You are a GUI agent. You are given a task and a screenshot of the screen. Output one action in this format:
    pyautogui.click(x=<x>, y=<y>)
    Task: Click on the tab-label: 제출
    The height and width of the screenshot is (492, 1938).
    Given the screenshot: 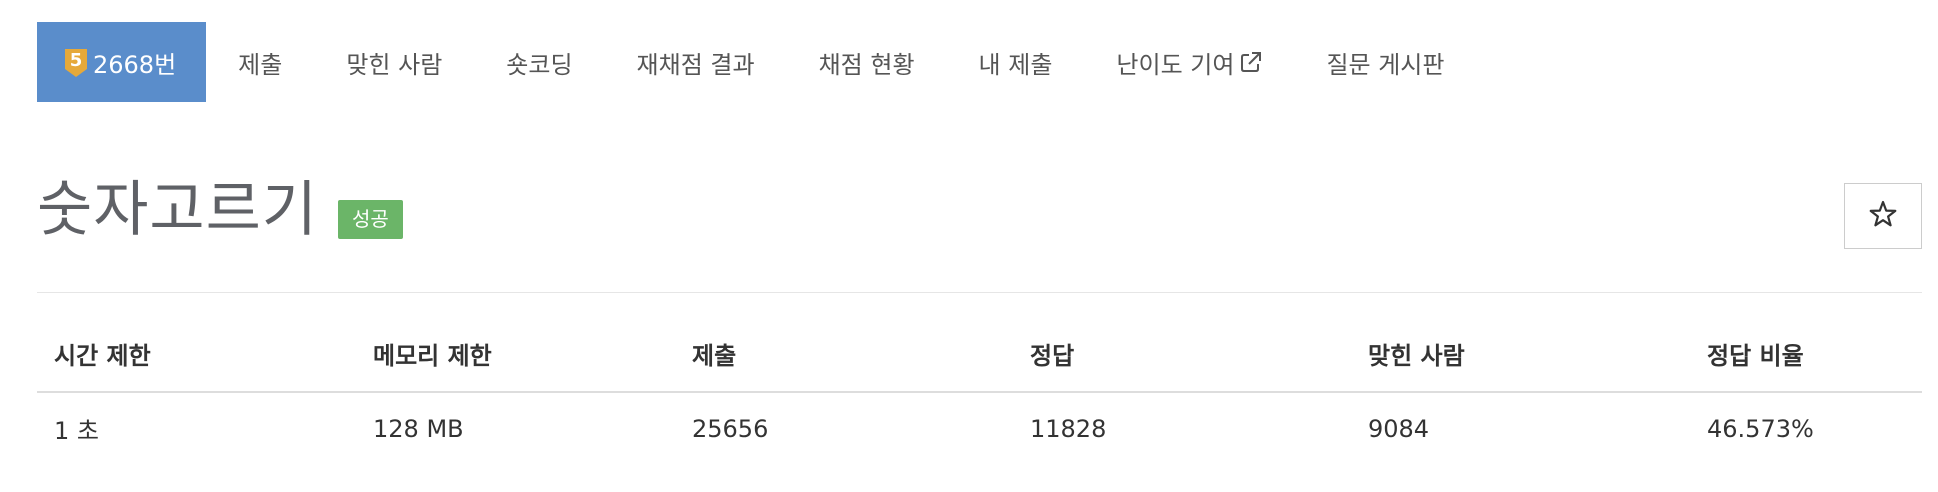 What is the action you would take?
    pyautogui.click(x=260, y=64)
    